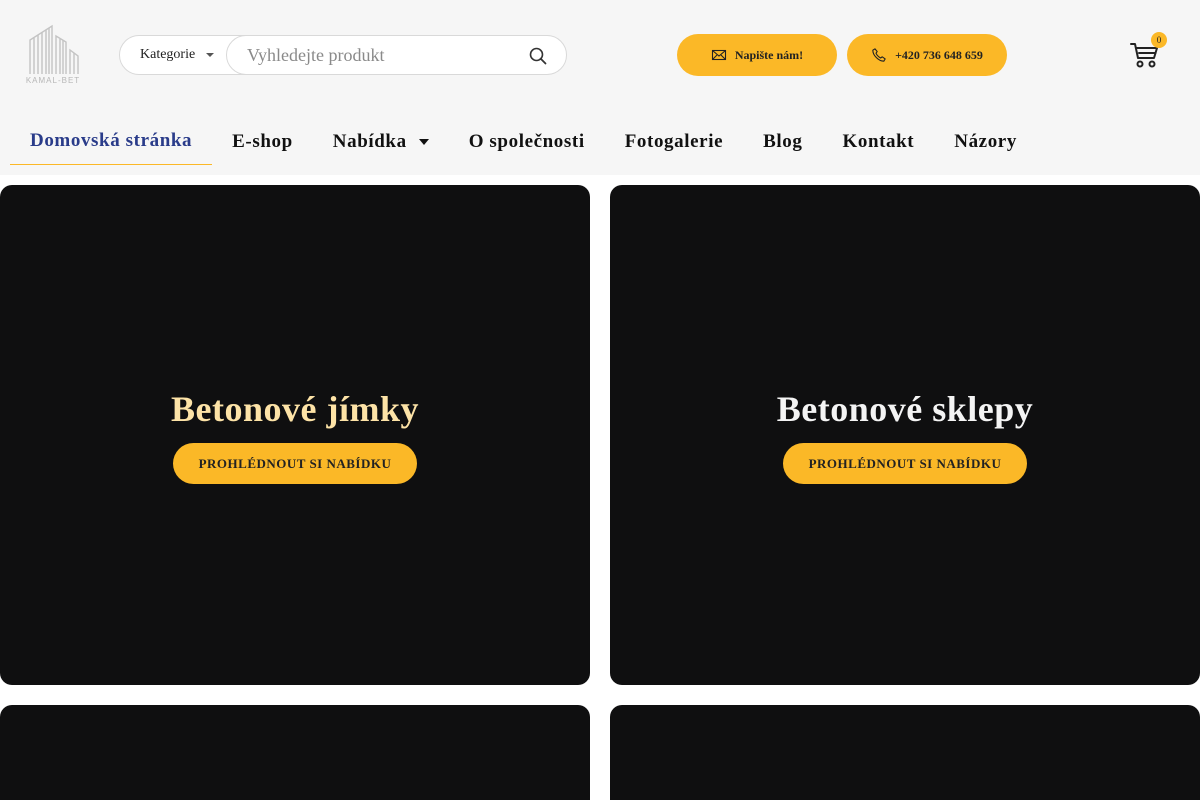 This screenshot has width=1200, height=800. I want to click on building-logo-icon, so click(54, 49).